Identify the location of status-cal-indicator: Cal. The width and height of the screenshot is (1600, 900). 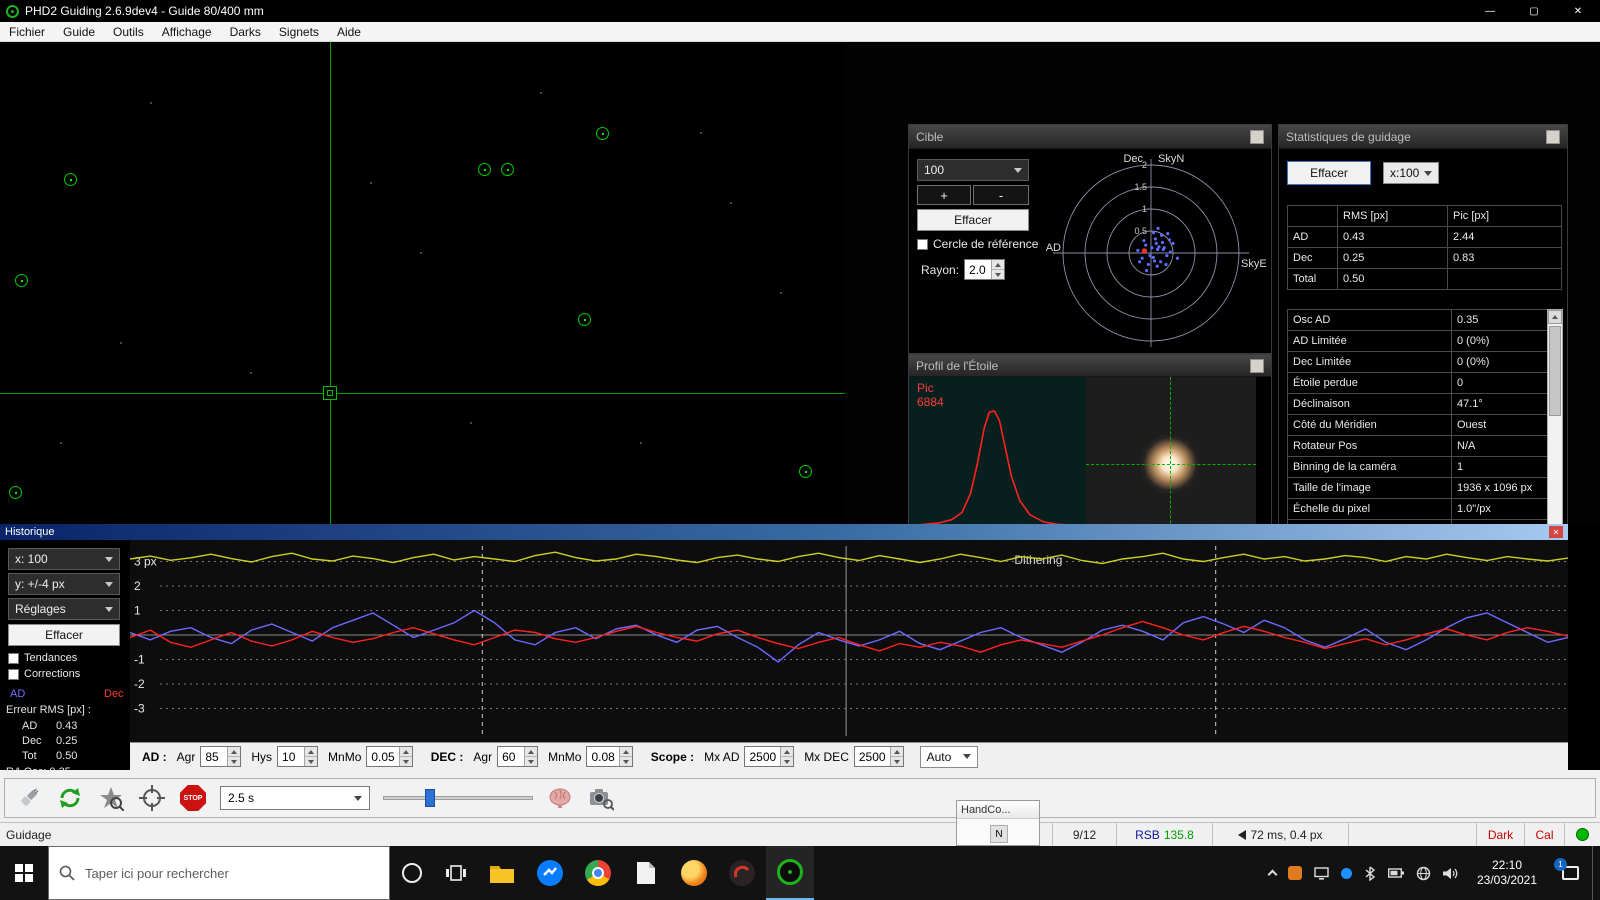
(1544, 834).